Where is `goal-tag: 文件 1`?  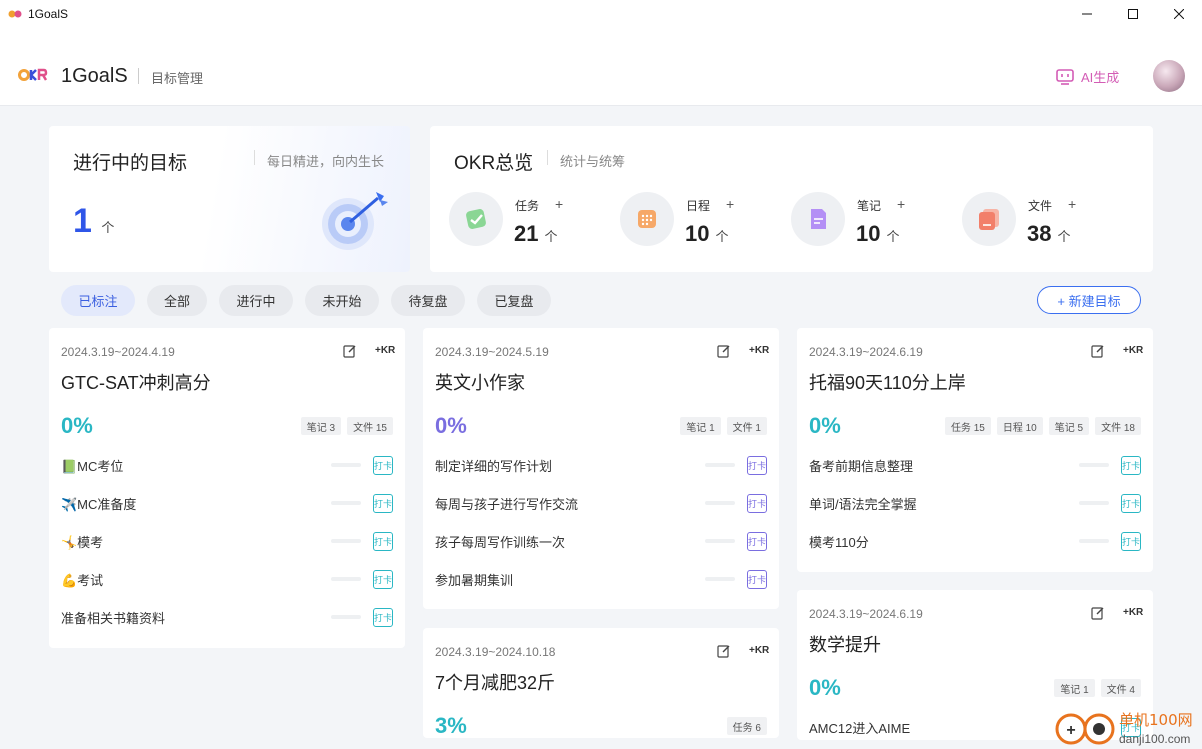 goal-tag: 文件 1 is located at coordinates (746, 426).